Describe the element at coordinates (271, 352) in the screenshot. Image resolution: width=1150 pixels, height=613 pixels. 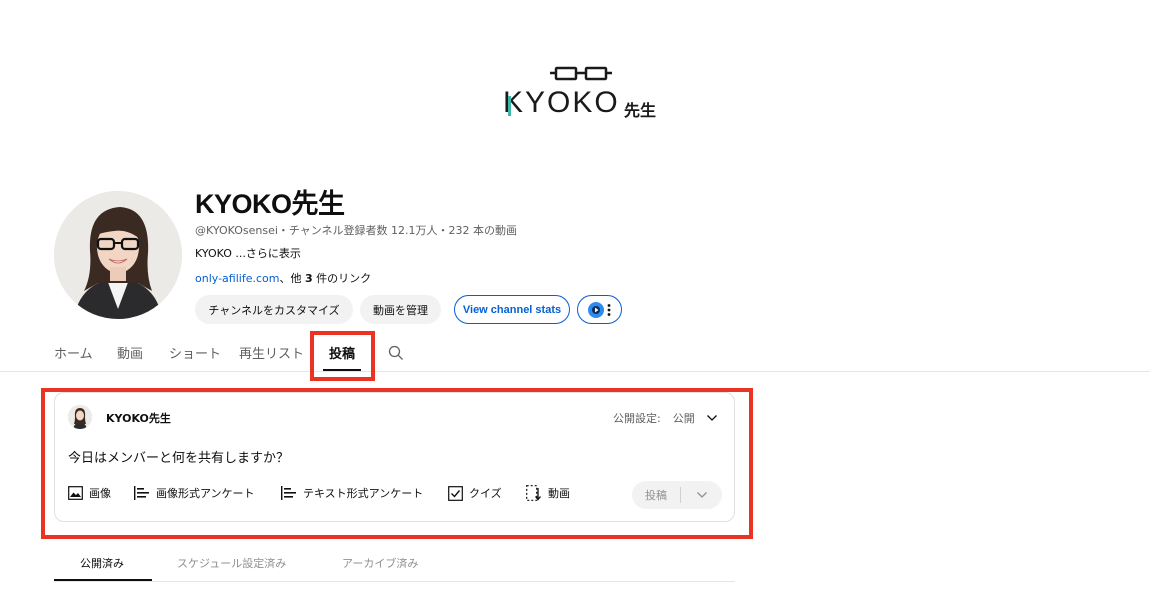
I see `tab-playlists: 再生リスト` at that location.